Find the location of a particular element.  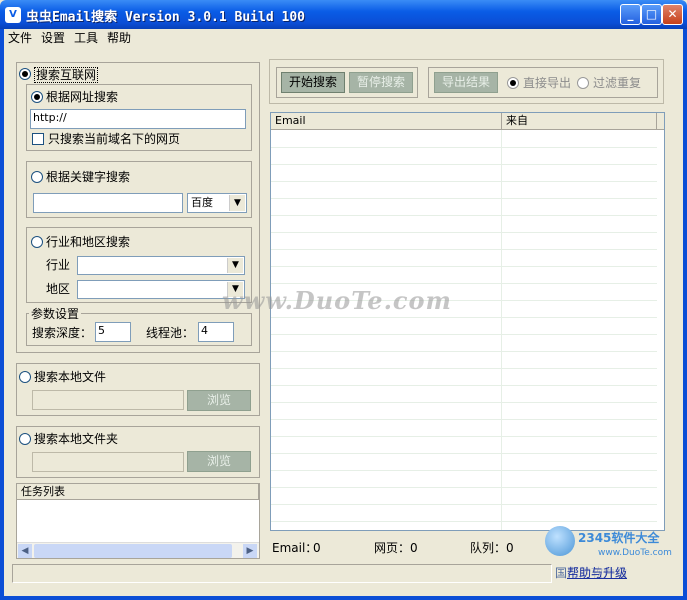

local-folder-label: 搜索本地文件夹 is located at coordinates (76, 439).